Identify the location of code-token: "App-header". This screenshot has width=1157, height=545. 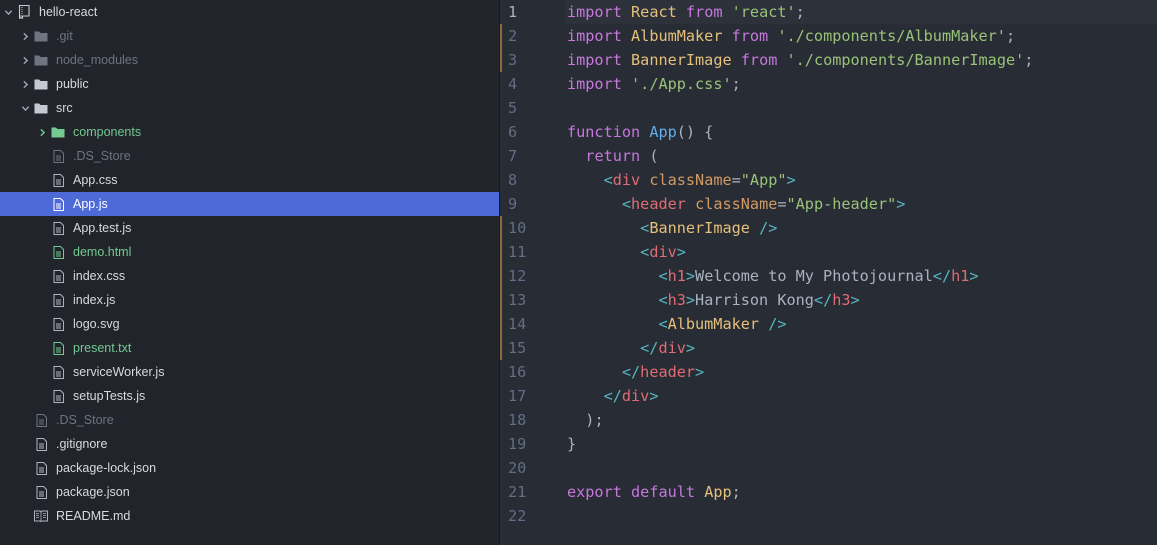
(841, 204).